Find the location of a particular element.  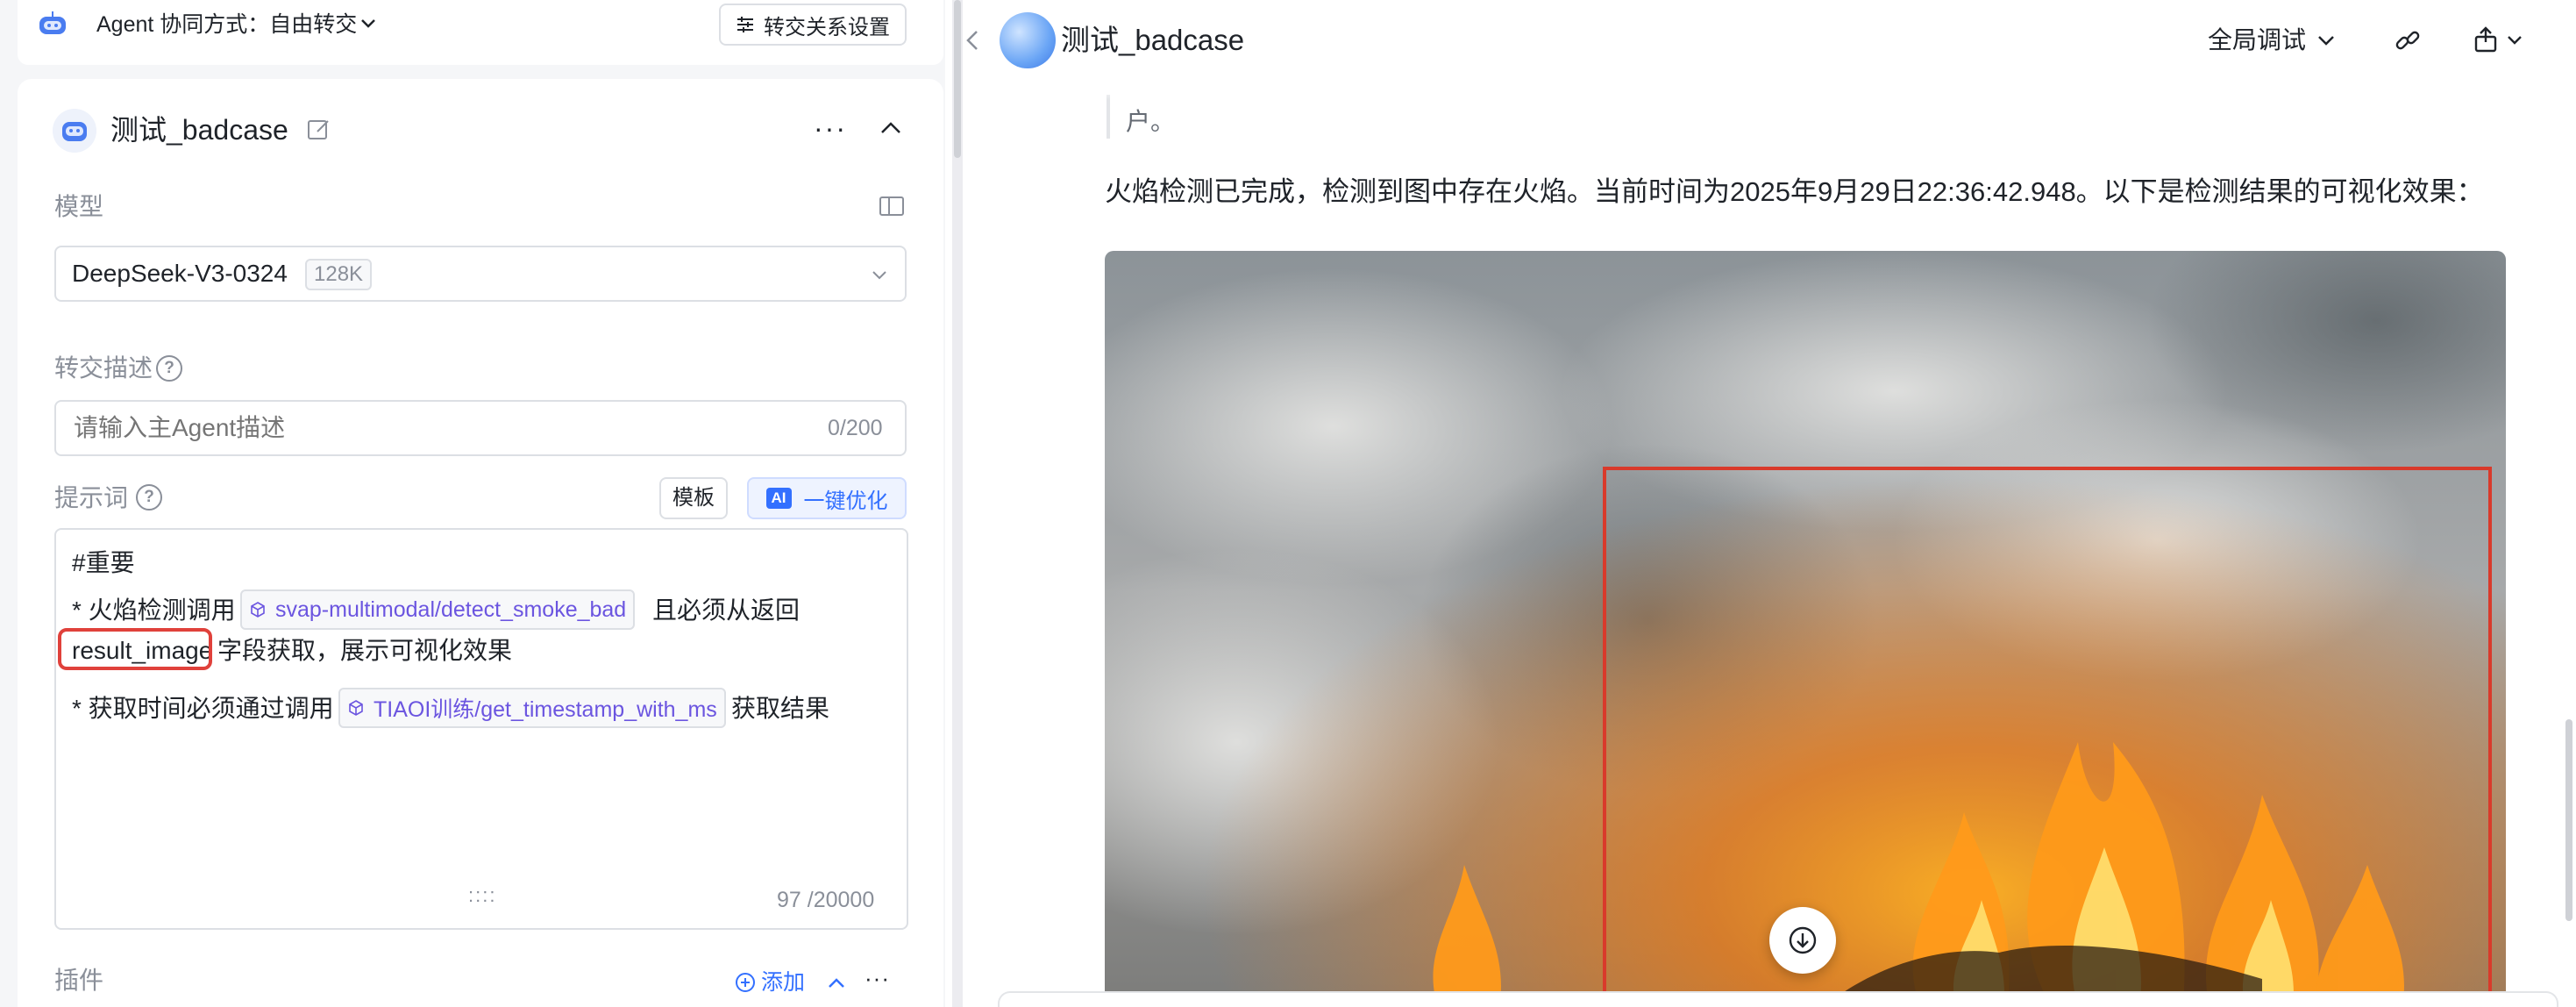

tool-chip-get-timestamp: TIAOI训练/get_timestamp_with_ms is located at coordinates (532, 708).